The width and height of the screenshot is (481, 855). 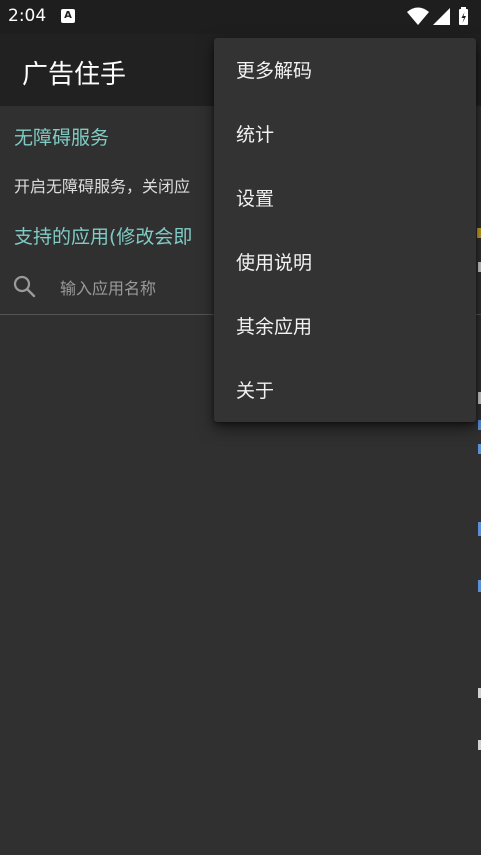 What do you see at coordinates (24, 286) in the screenshot?
I see `search-icon` at bounding box center [24, 286].